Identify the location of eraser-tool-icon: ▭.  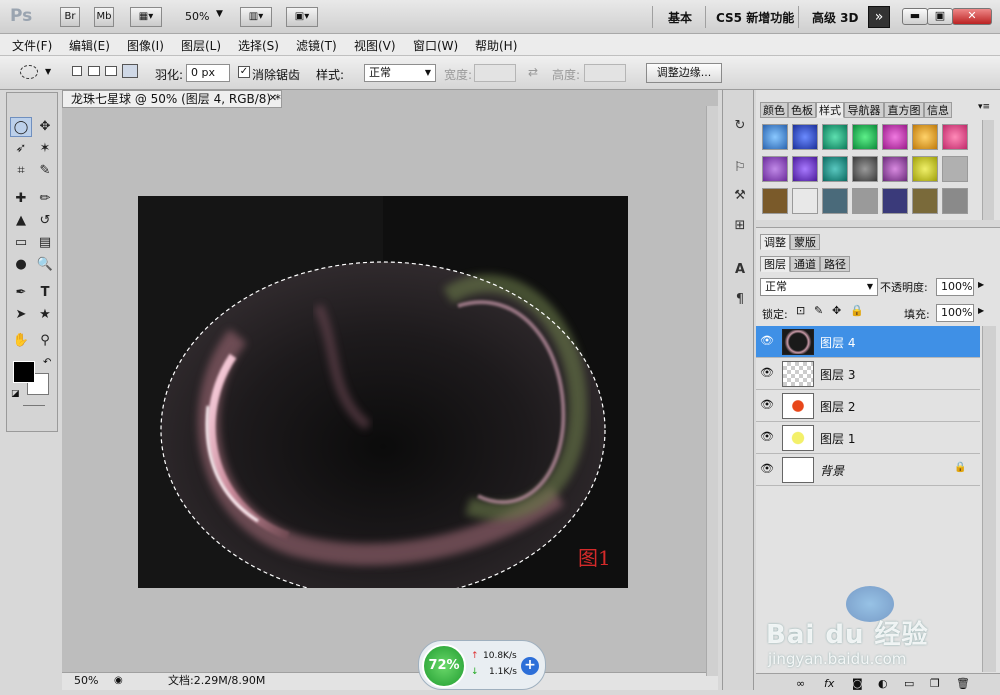
(21, 243).